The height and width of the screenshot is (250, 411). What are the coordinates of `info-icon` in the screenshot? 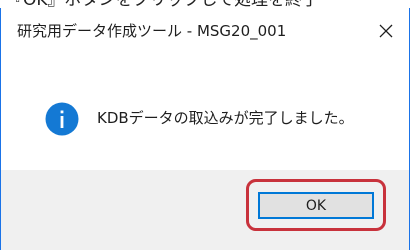 It's located at (62, 119).